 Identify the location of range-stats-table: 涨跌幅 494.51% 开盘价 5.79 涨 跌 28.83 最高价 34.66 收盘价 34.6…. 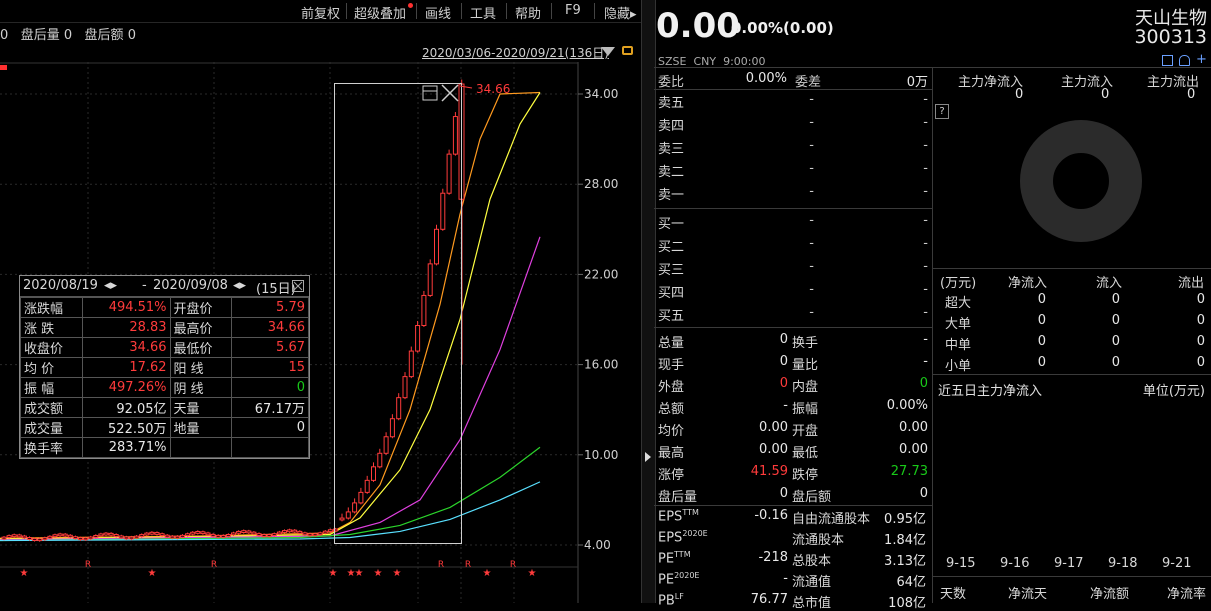
(164, 377).